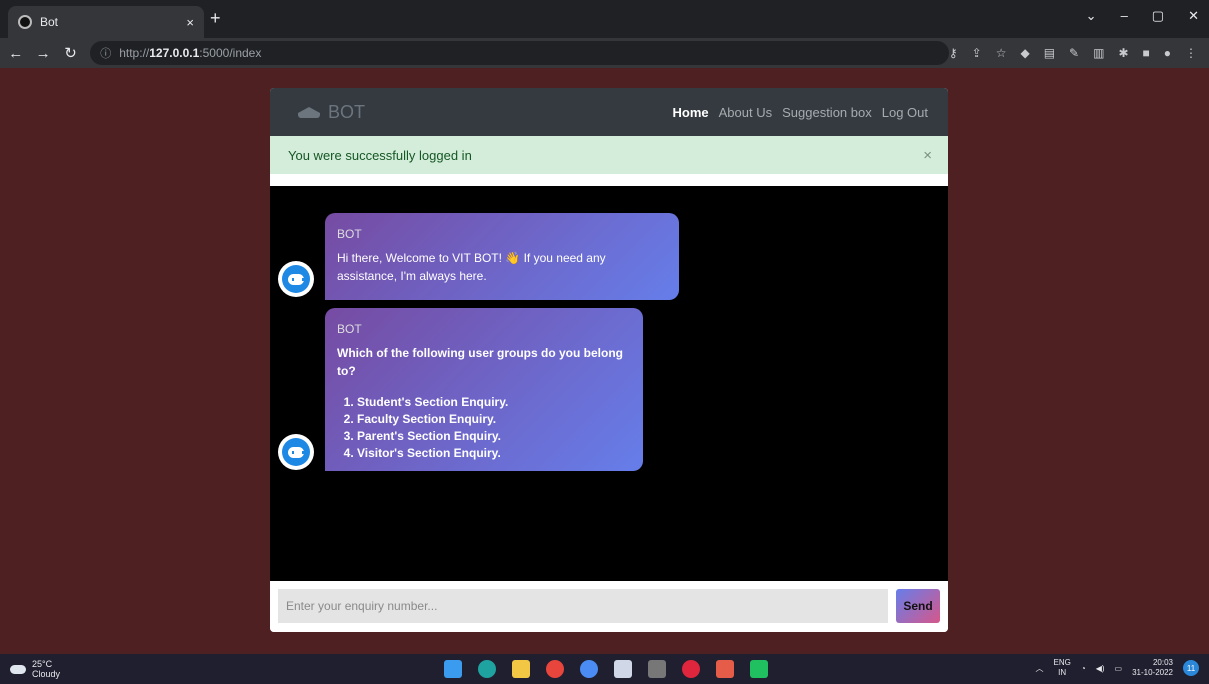 The width and height of the screenshot is (1209, 684). Describe the element at coordinates (106, 22) in the screenshot. I see `browser-tab: Bot ×` at that location.